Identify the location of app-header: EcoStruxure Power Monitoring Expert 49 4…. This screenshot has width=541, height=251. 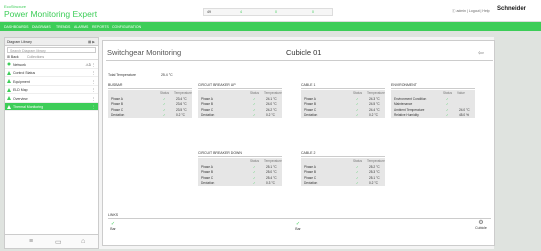
(270, 11).